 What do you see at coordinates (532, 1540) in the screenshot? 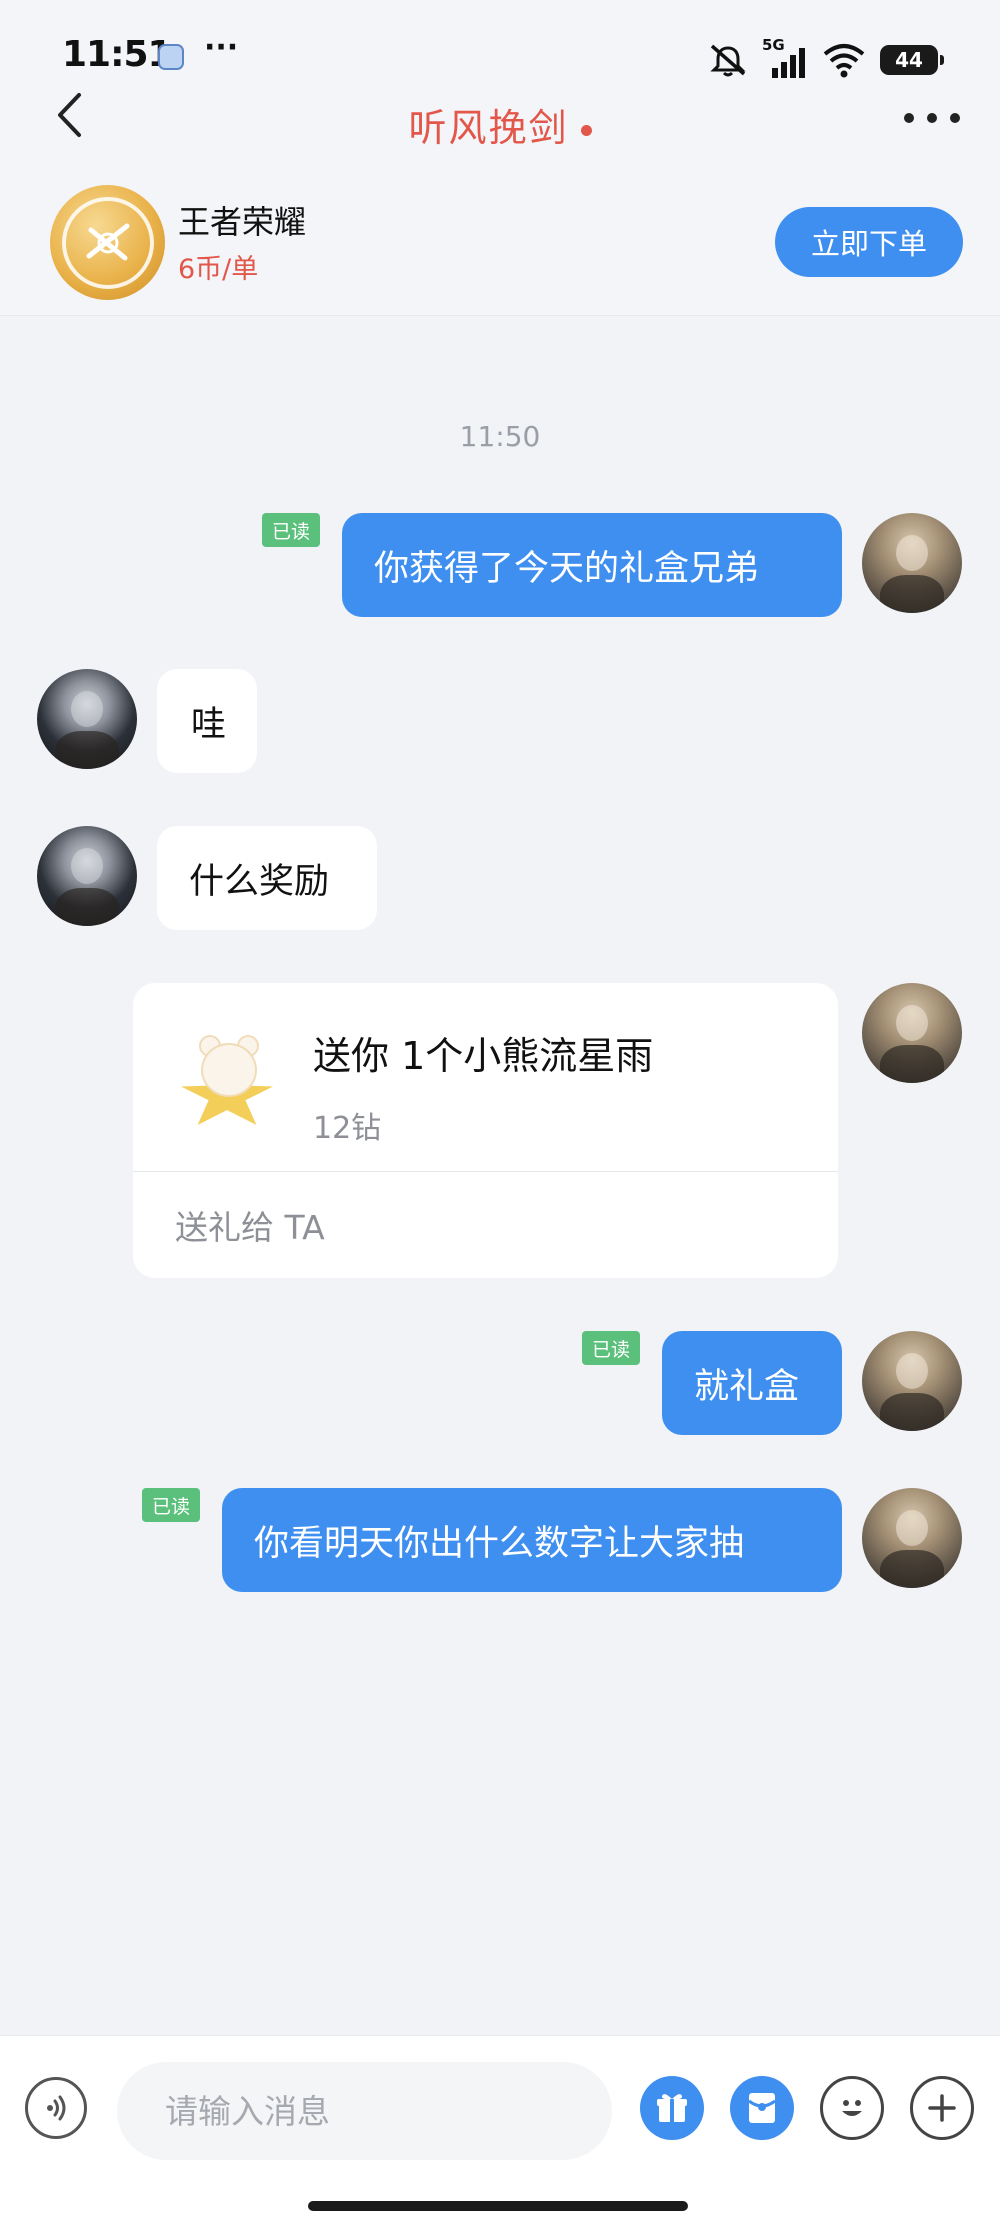
I see `message-bubble-outgoing: 你看明天你出什么数字让大家抽` at bounding box center [532, 1540].